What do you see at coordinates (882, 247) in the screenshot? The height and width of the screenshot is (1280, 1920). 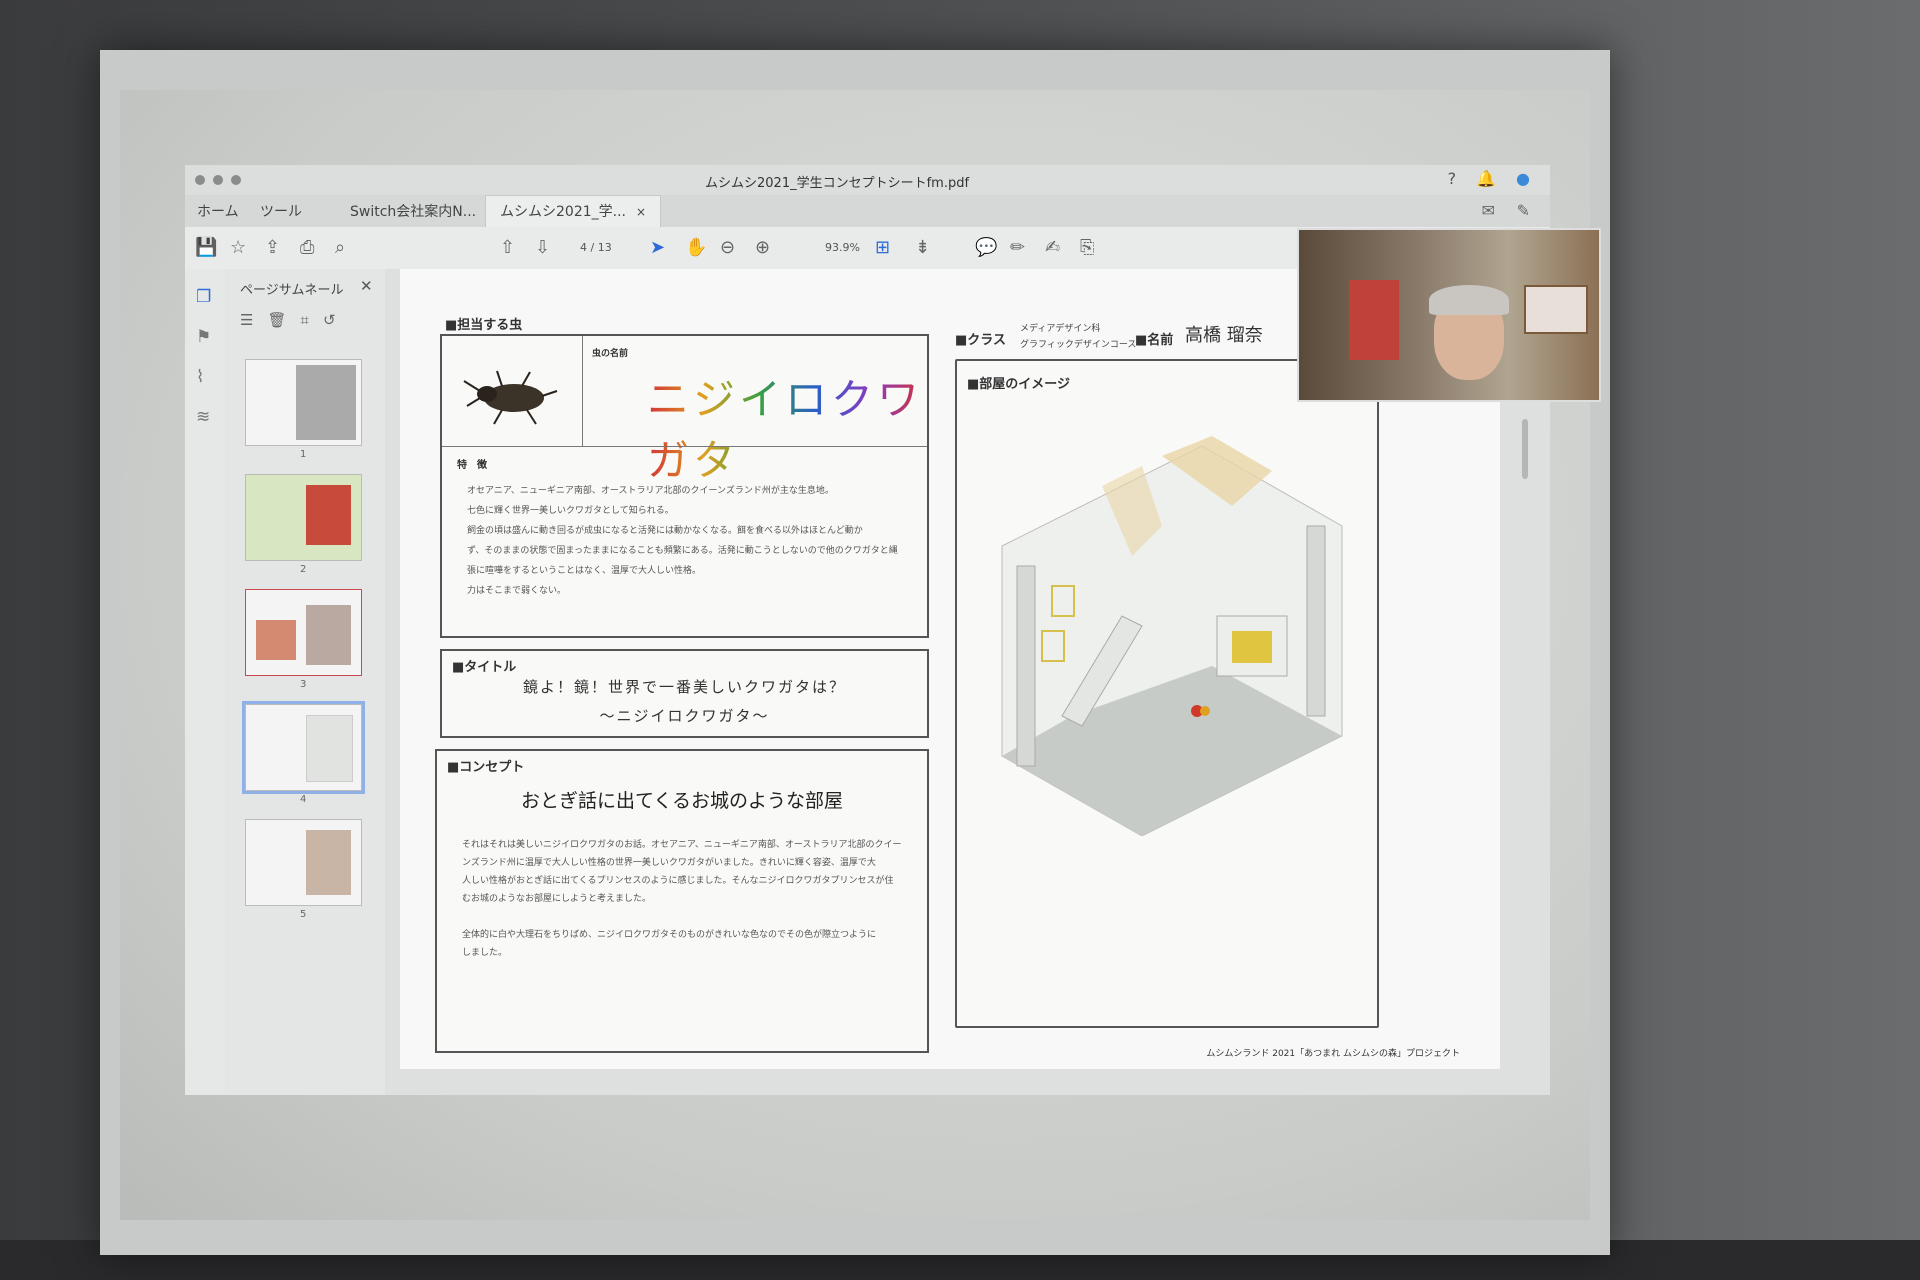 I see `page-fit-icon: ⊞` at bounding box center [882, 247].